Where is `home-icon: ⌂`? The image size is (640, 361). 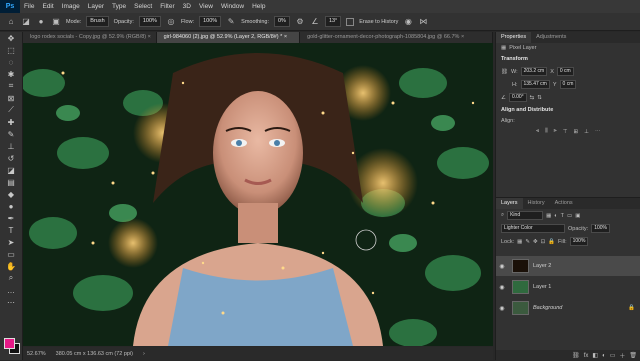 home-icon: ⌂ is located at coordinates (11, 22).